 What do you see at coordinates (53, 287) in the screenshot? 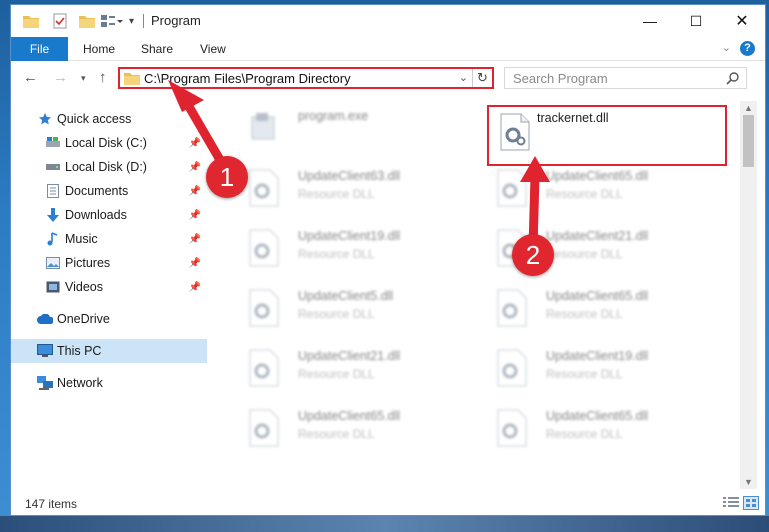
I see `videos-icon` at bounding box center [53, 287].